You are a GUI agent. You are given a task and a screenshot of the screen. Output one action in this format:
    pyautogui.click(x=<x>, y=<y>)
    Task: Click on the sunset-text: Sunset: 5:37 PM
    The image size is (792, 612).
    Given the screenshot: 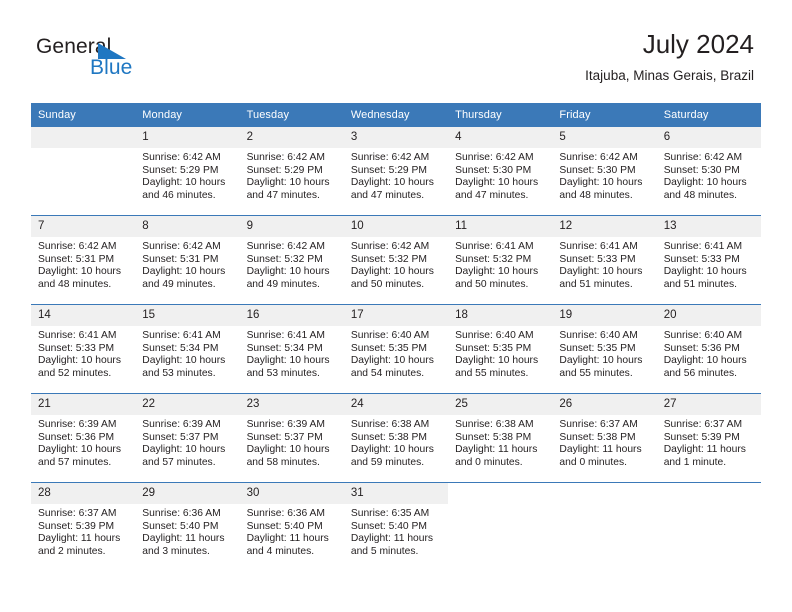 What is the action you would take?
    pyautogui.click(x=180, y=437)
    